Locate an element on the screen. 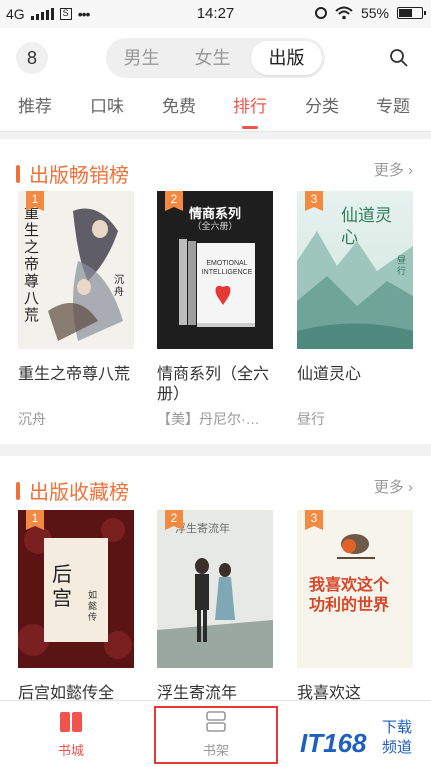  battery-icon is located at coordinates (411, 13).